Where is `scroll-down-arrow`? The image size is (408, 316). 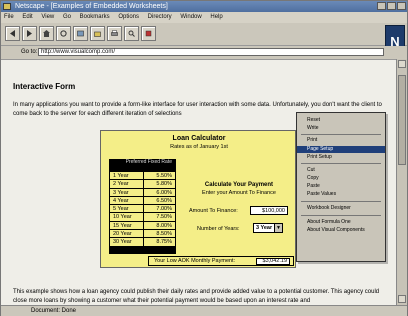 scroll-down-arrow is located at coordinates (402, 299).